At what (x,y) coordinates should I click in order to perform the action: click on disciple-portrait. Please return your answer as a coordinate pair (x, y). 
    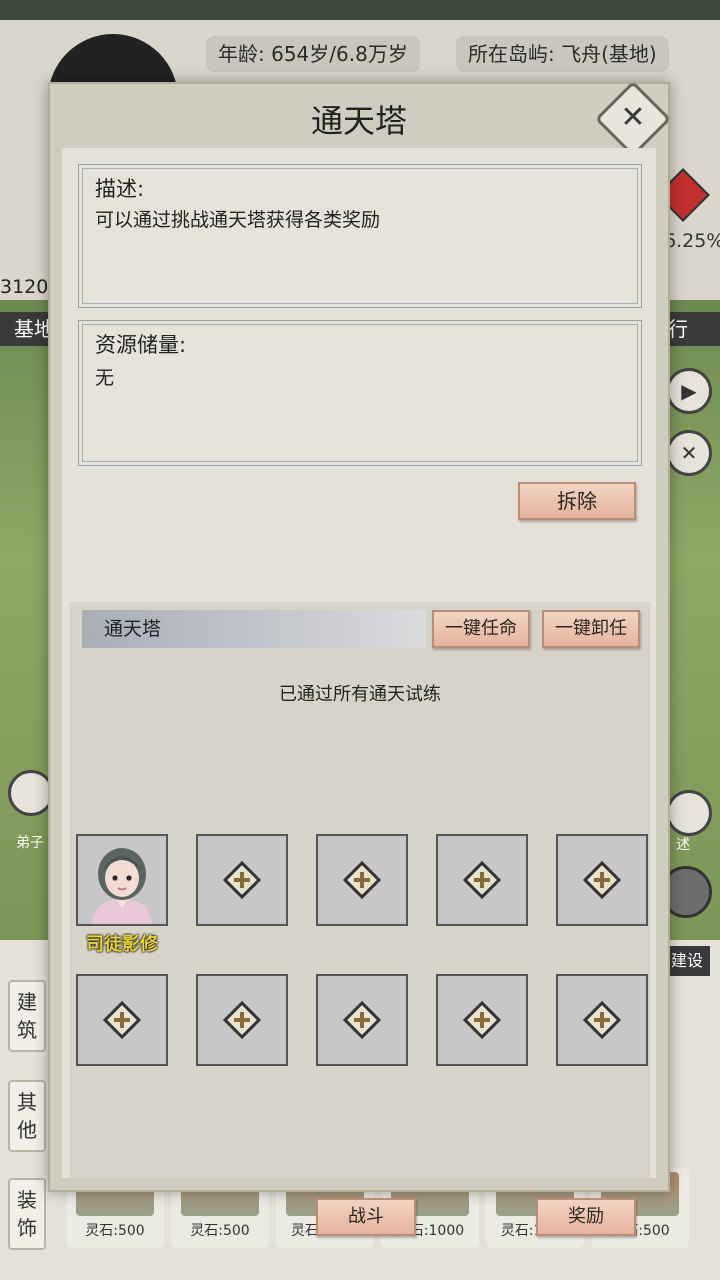
    Looking at the image, I should click on (122, 880).